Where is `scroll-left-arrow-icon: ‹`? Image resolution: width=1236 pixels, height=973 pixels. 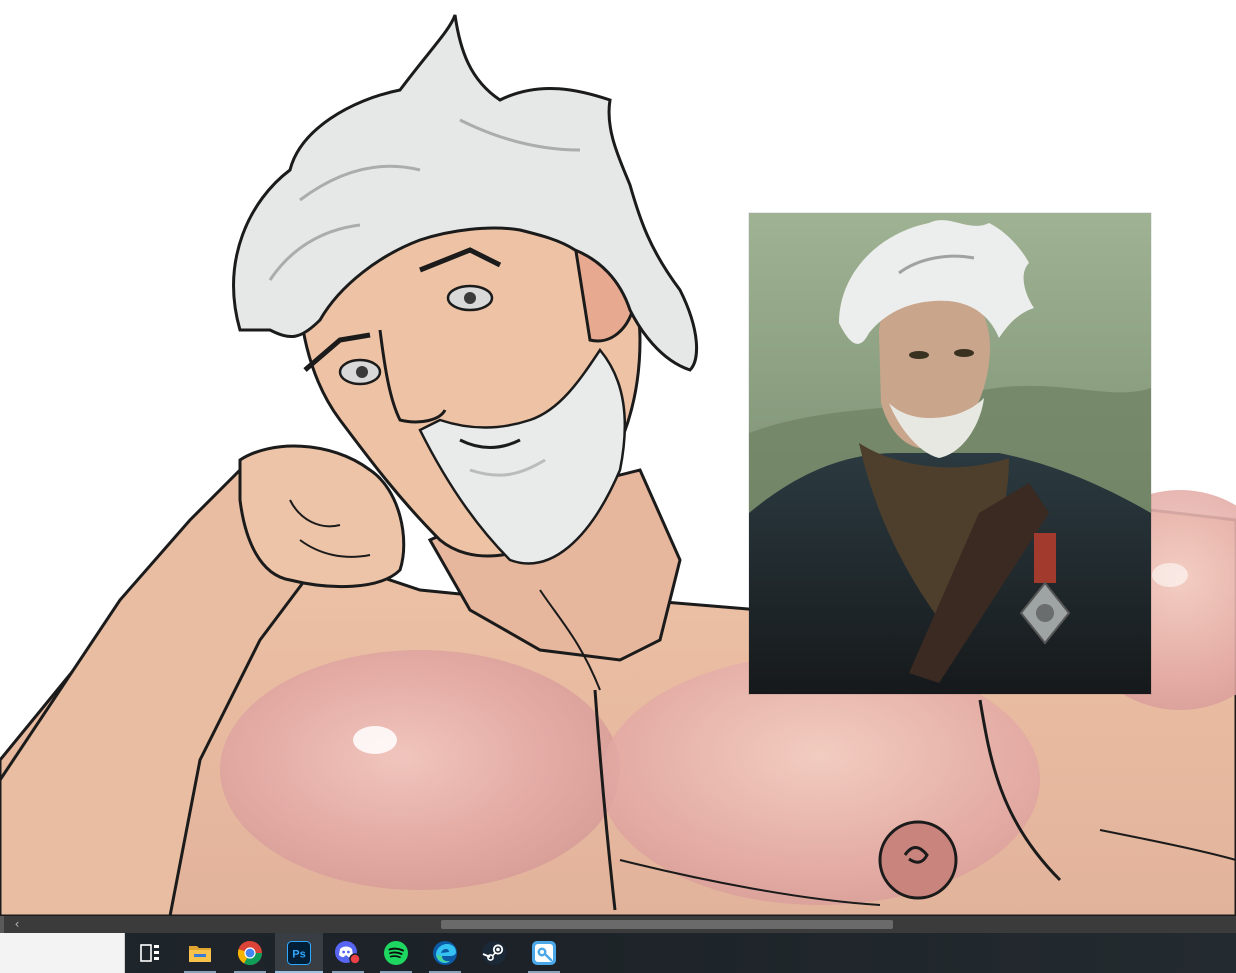 scroll-left-arrow-icon: ‹ is located at coordinates (17, 924).